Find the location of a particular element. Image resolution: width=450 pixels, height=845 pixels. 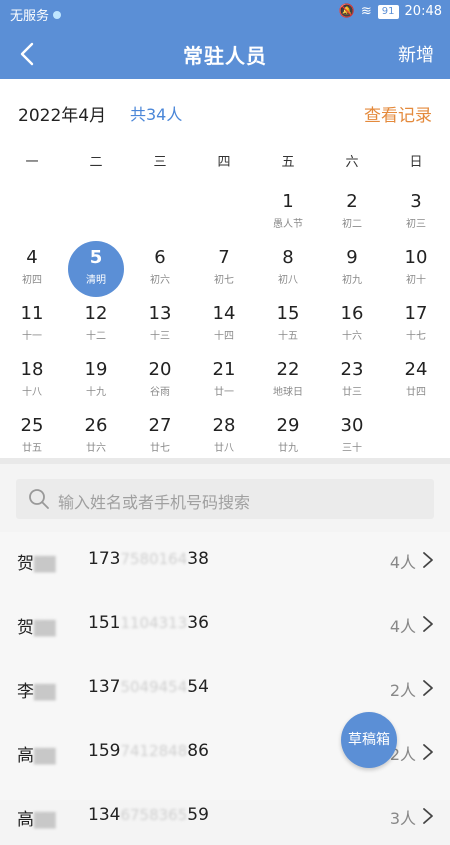

calendar-day: 8 初八 is located at coordinates (288, 268).